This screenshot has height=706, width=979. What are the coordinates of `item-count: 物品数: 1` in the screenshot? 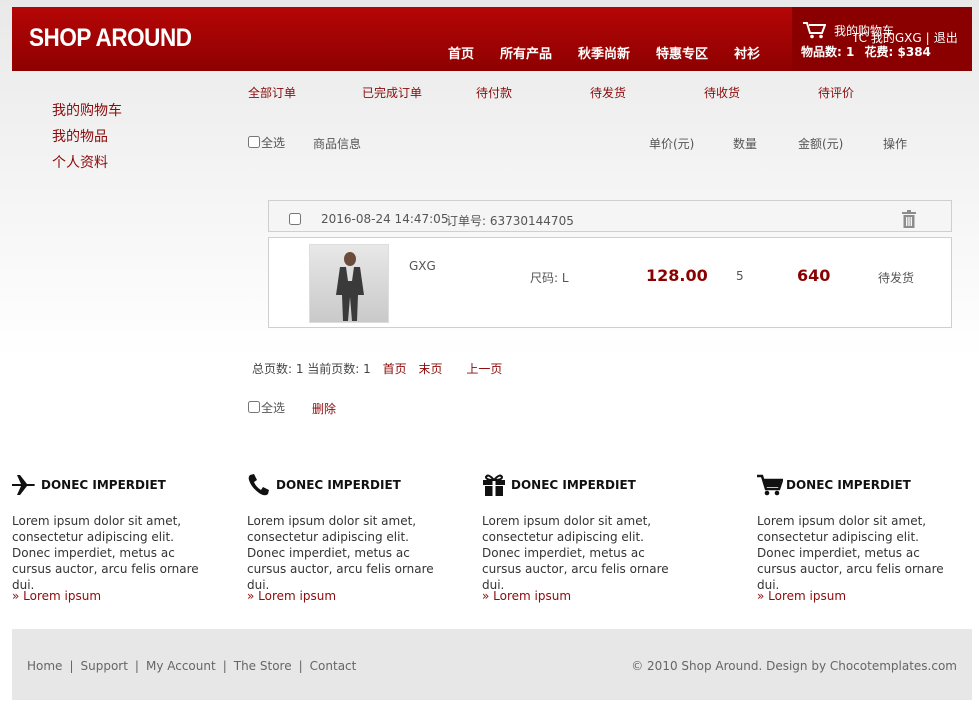 It's located at (828, 52).